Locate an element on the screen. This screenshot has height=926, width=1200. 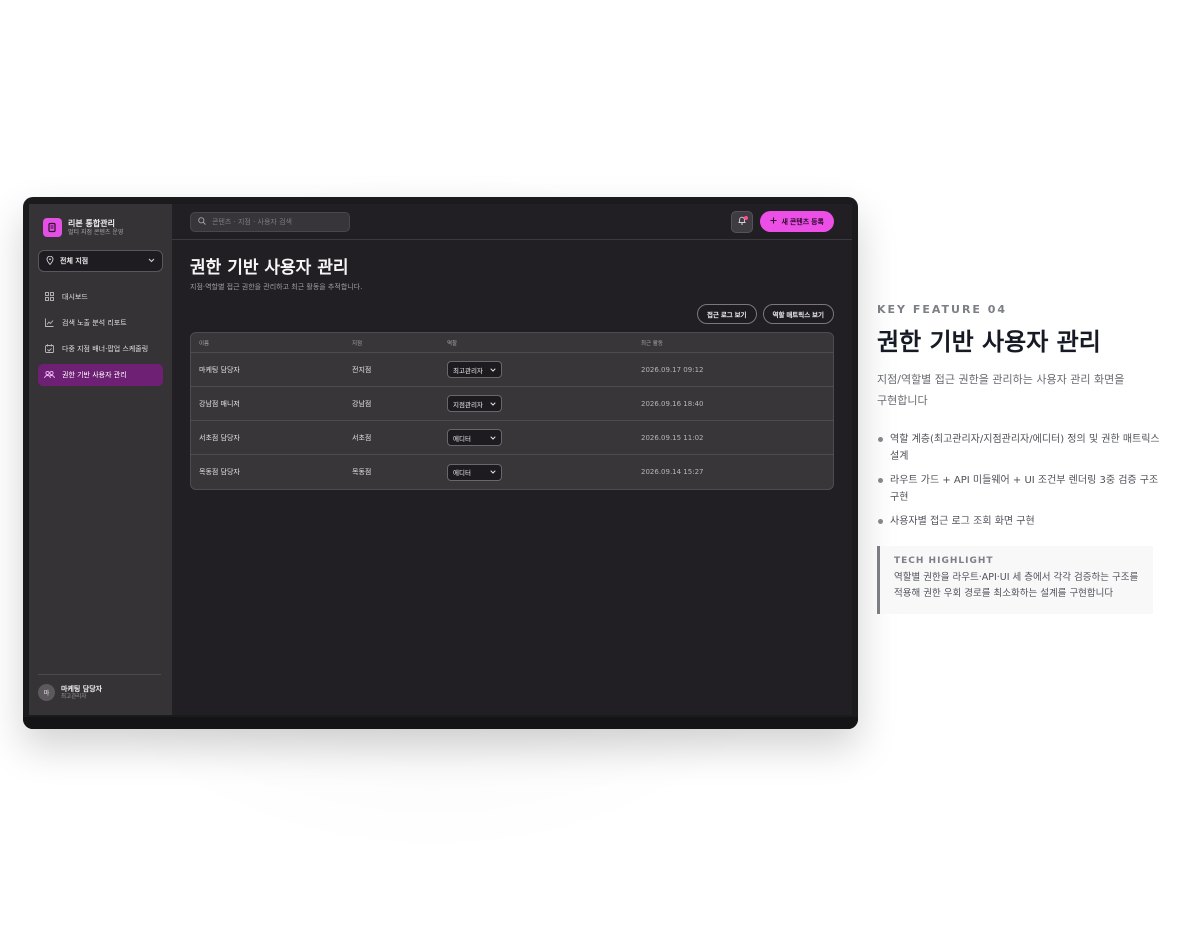
table-row: 강남점 매니저 강남점 지점관리자 2026.09.16 18:40 is located at coordinates (512, 404).